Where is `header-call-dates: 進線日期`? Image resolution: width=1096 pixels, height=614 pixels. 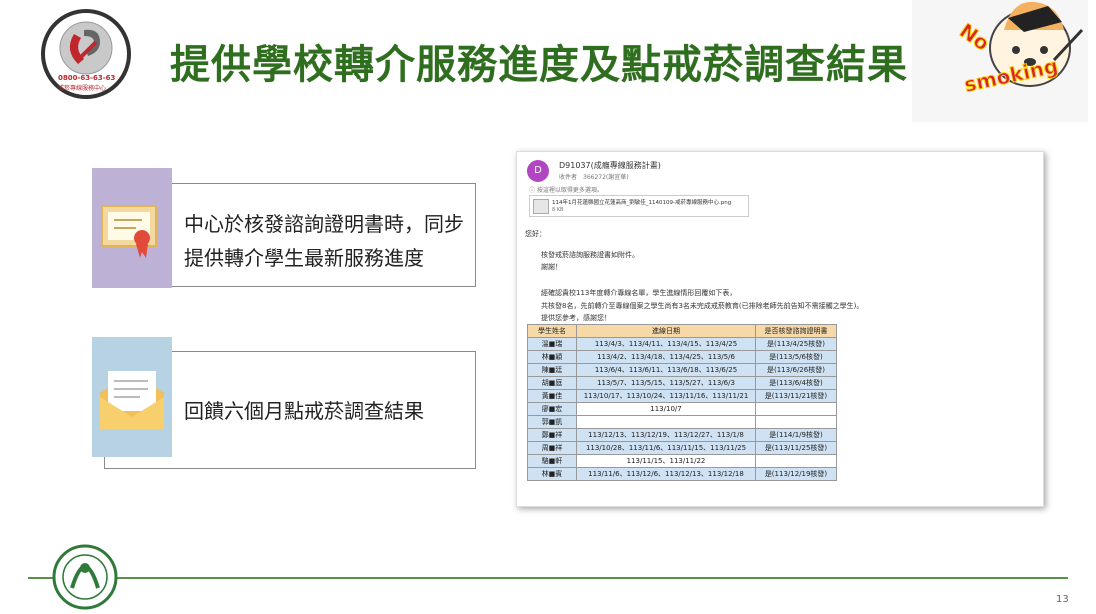
header-call-dates: 進線日期 is located at coordinates (666, 331).